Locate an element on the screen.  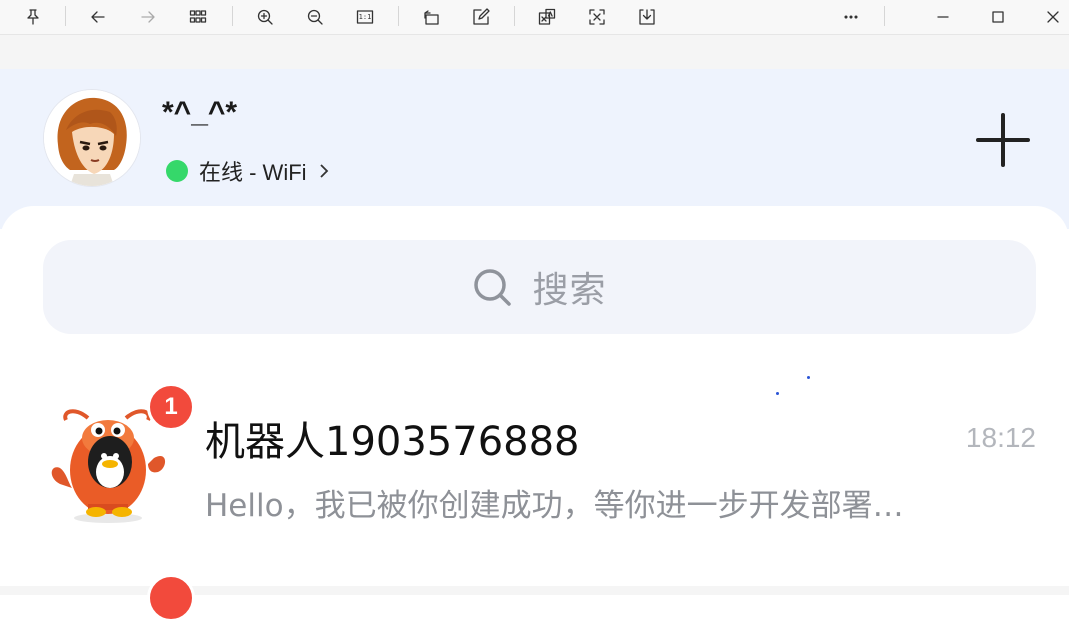
search-icon is located at coordinates (493, 287).